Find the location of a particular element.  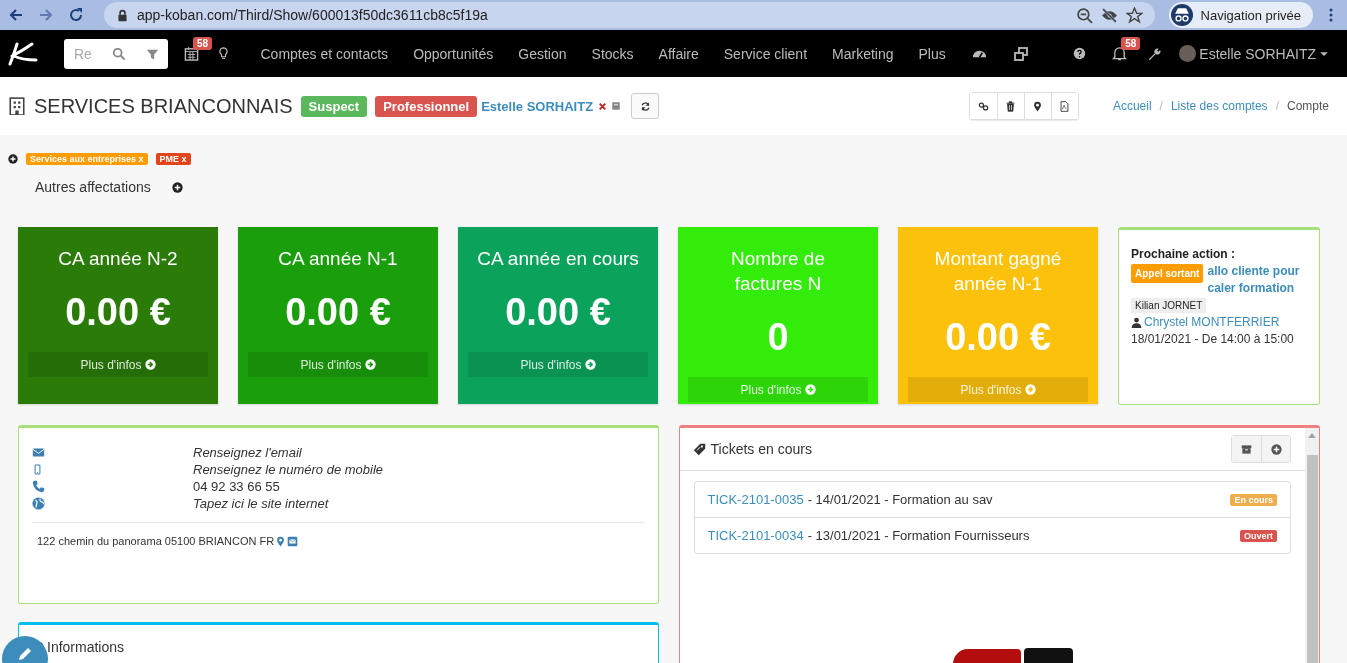

search-field: Re is located at coordinates (116, 53).